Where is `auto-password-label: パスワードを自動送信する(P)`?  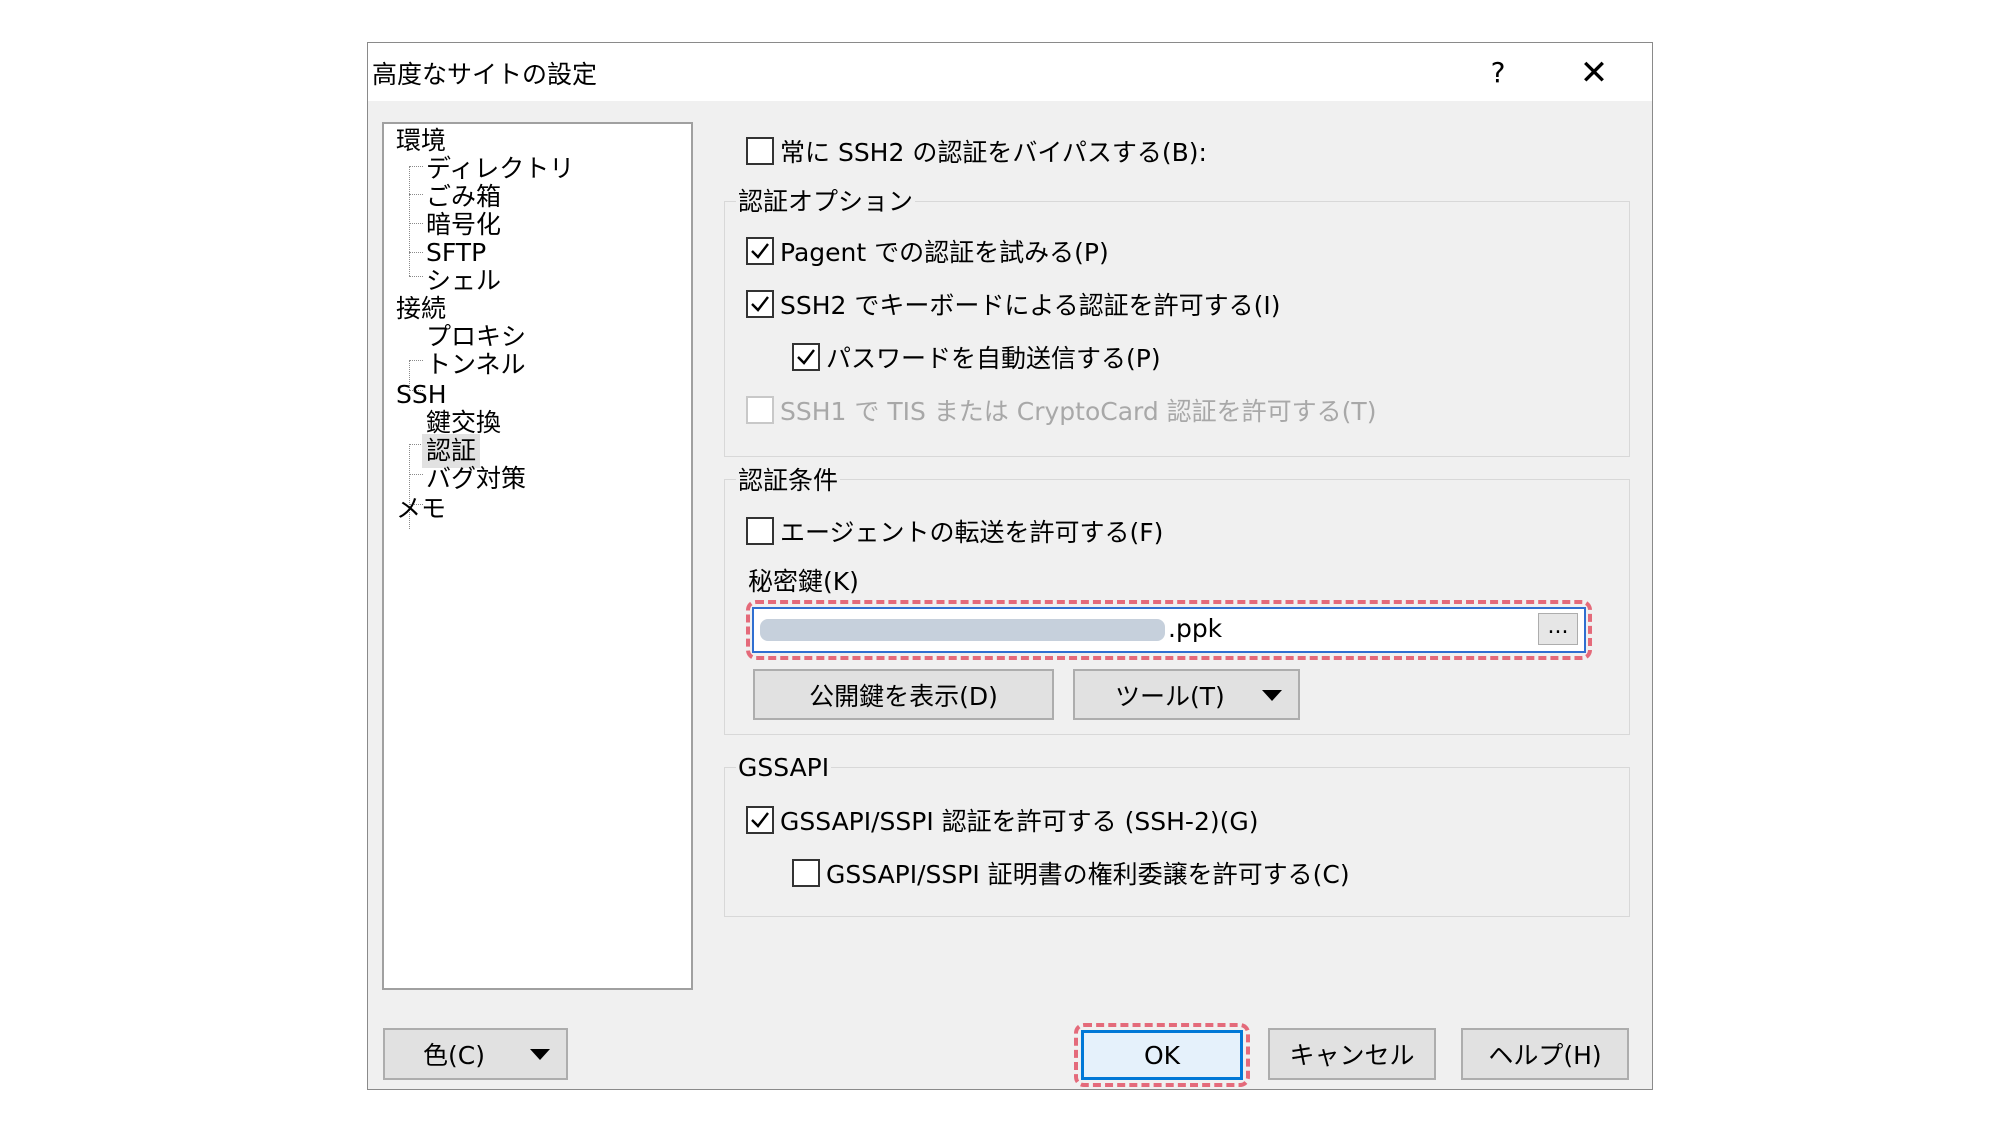
auto-password-label: パスワードを自動送信する(P) is located at coordinates (993, 358).